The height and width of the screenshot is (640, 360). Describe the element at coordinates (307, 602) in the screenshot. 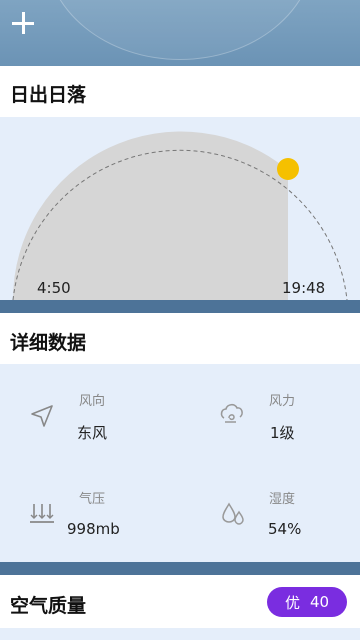

I see `aqi-badge: 优 40` at that location.